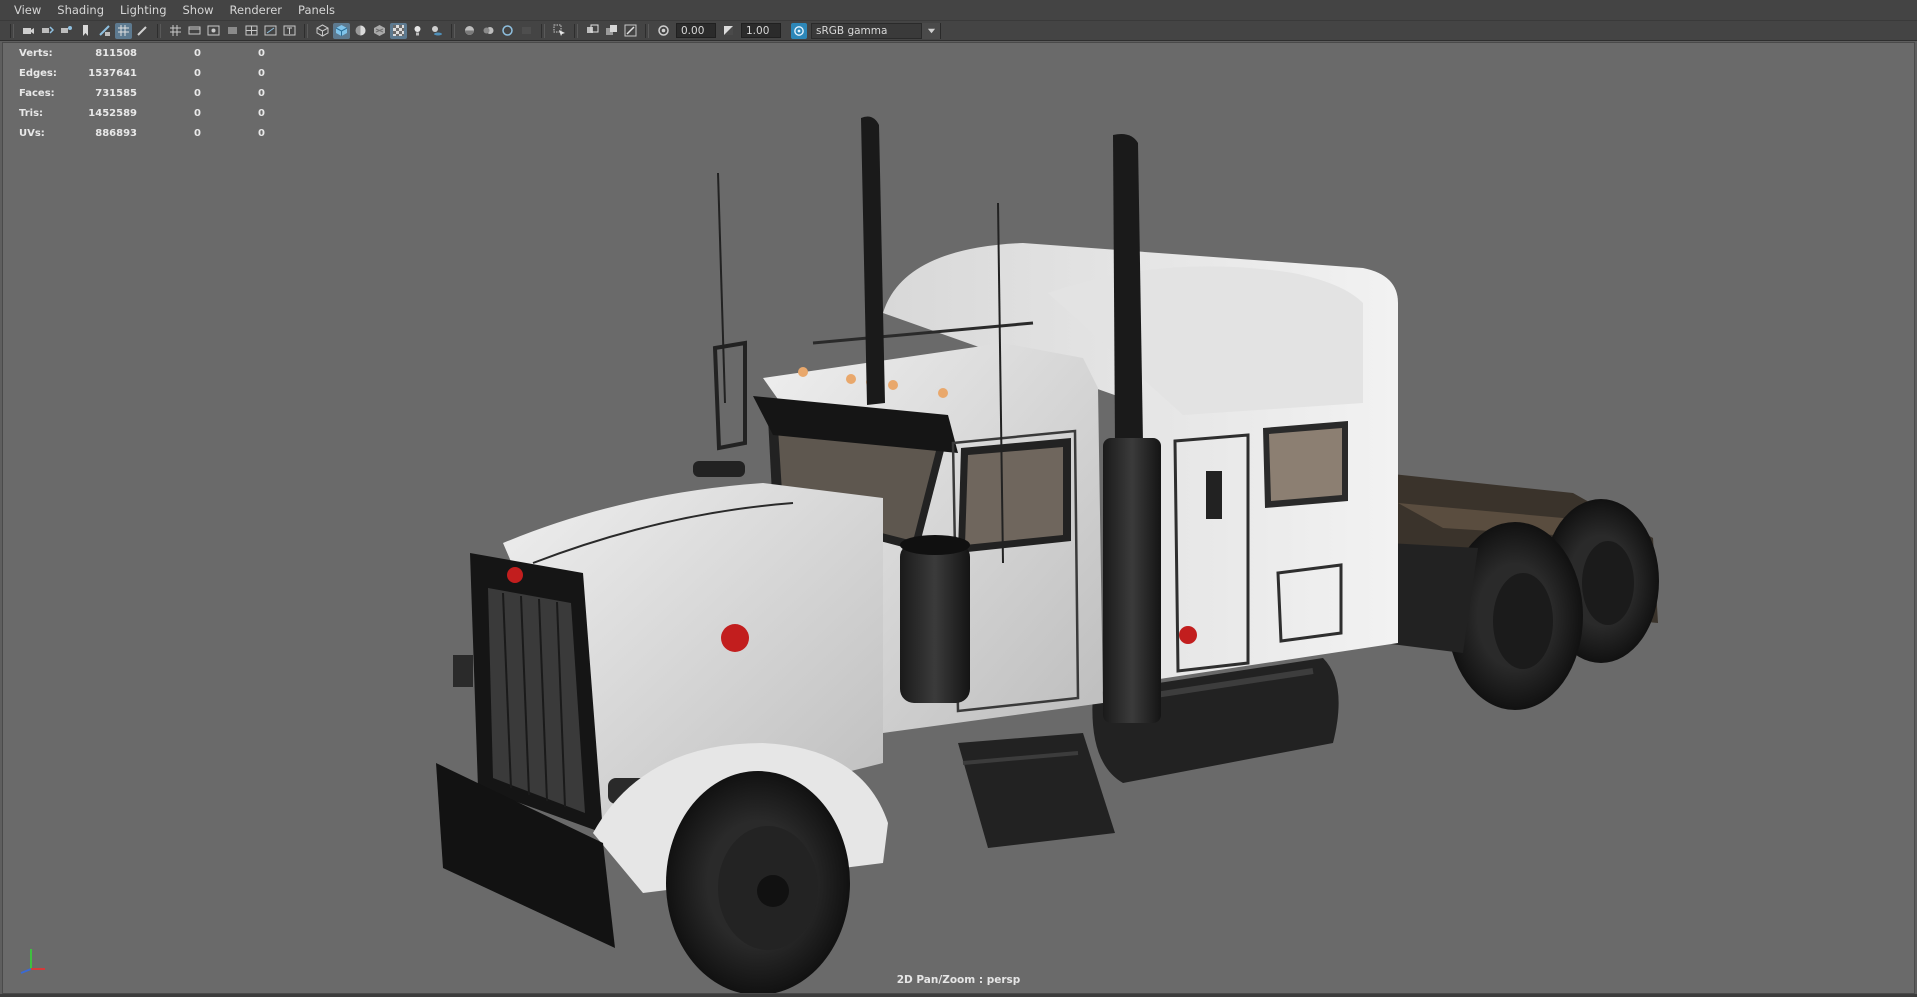  What do you see at coordinates (38, 73) in the screenshot?
I see `hud-label: Edges:` at bounding box center [38, 73].